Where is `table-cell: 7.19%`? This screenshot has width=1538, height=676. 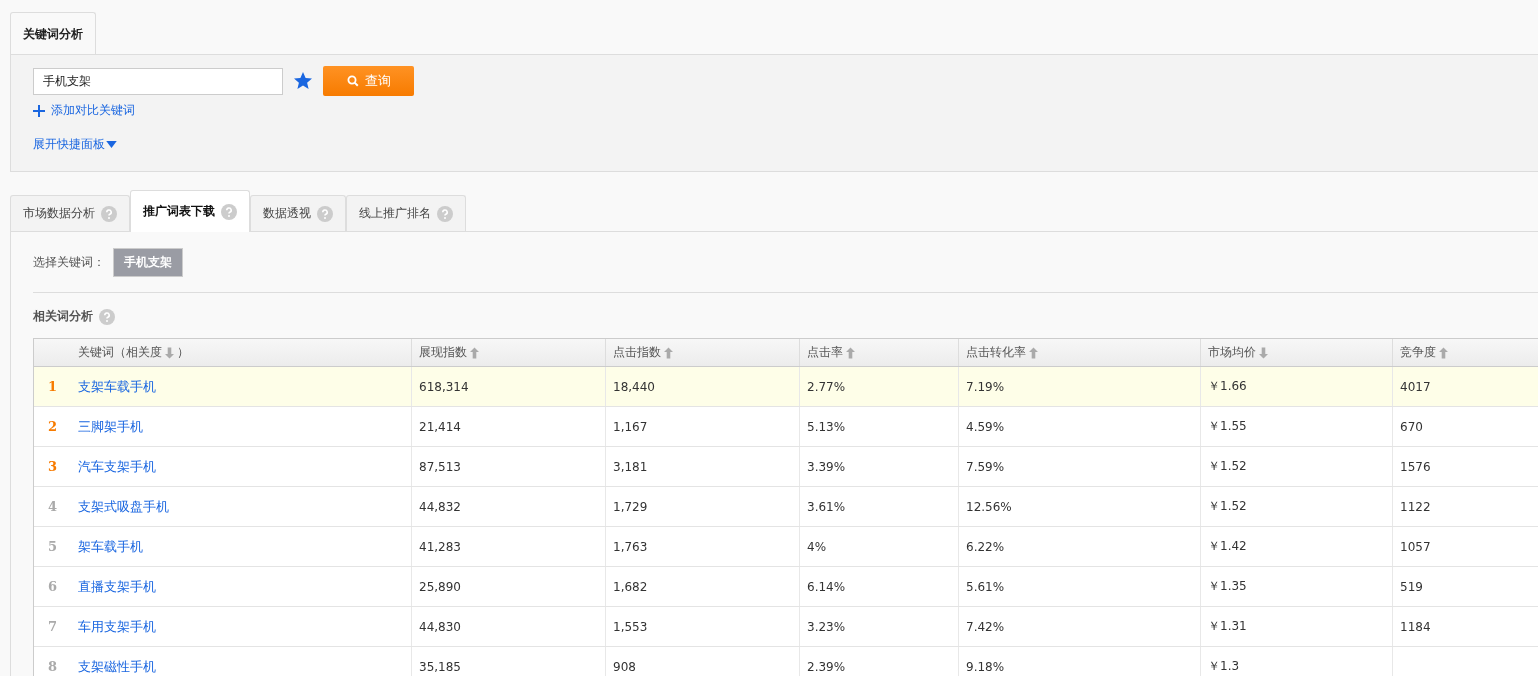
table-cell: 7.19% is located at coordinates (985, 386).